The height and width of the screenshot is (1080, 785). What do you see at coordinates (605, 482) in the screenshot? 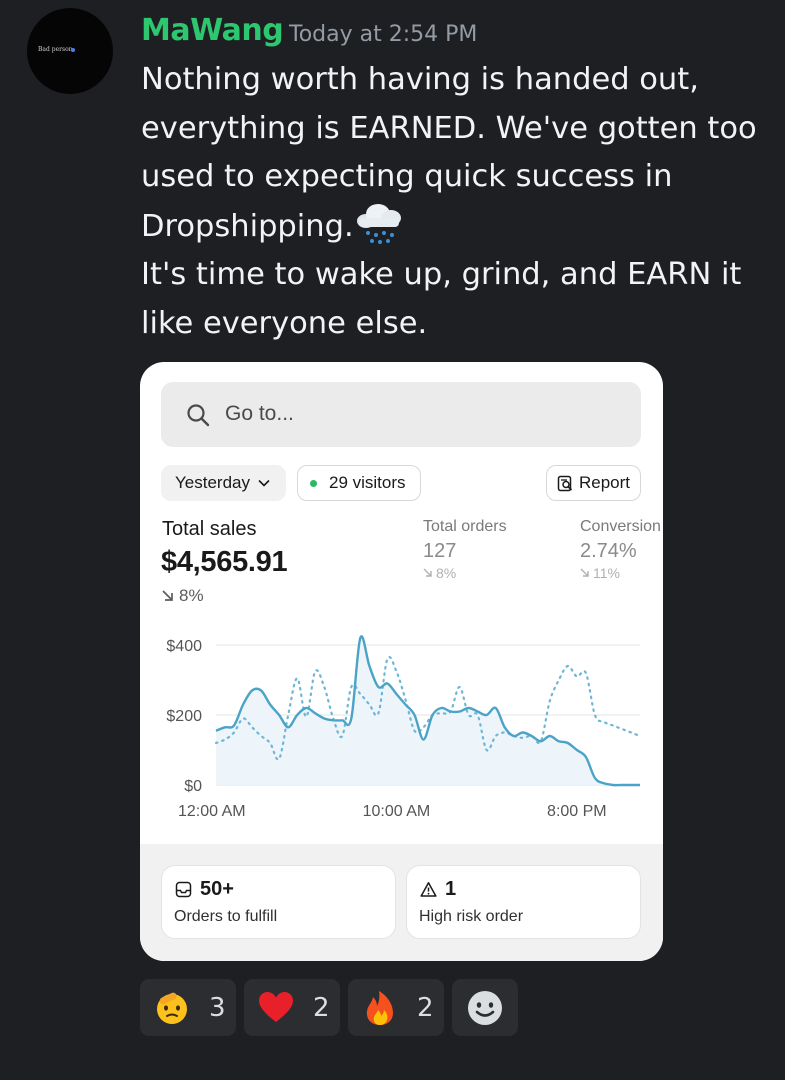
I see `report-label: Report` at bounding box center [605, 482].